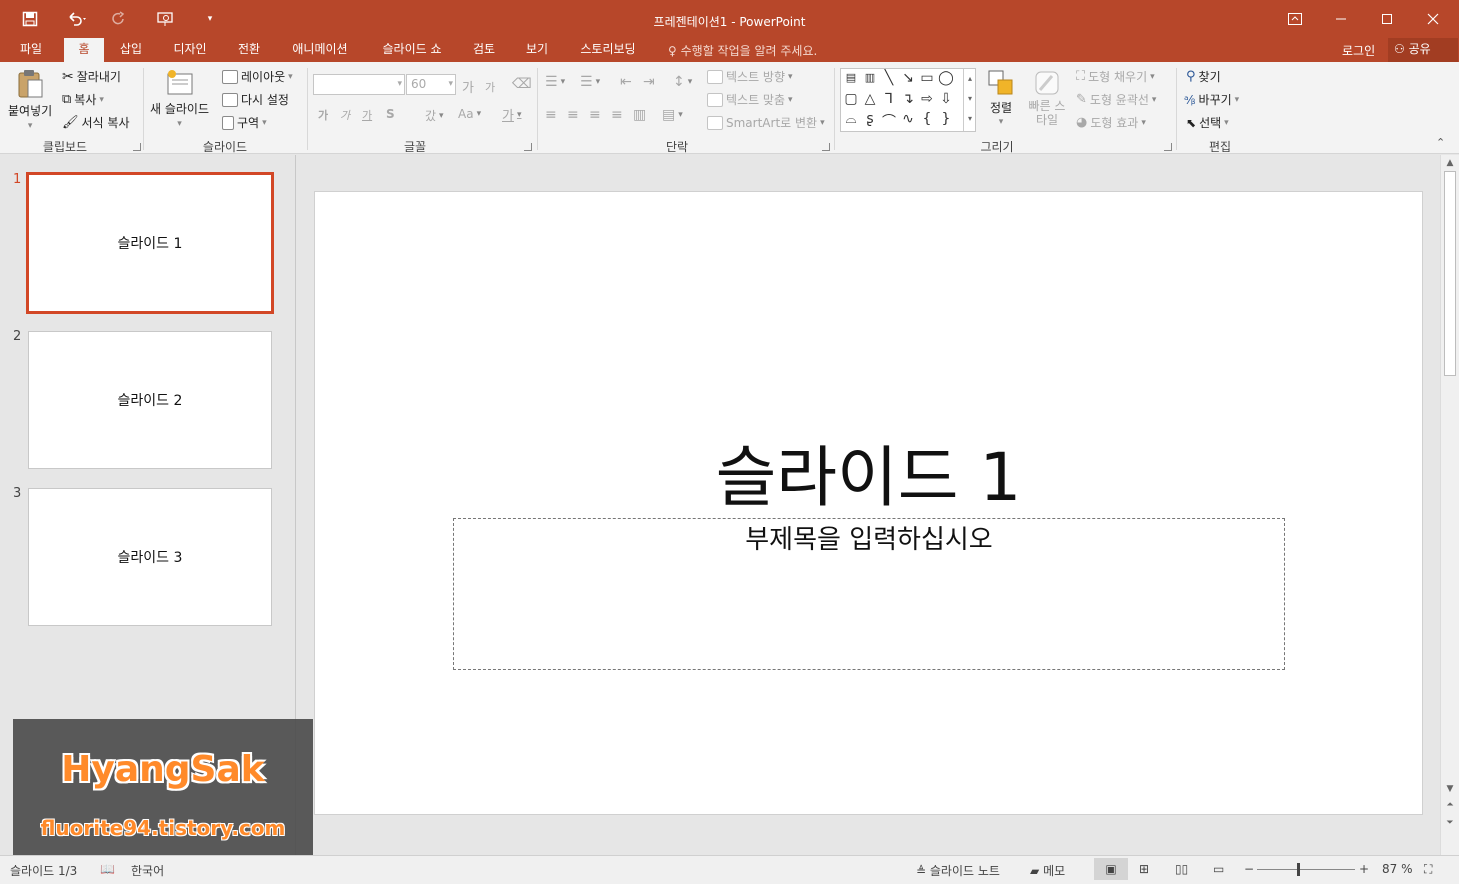 The width and height of the screenshot is (1459, 884). What do you see at coordinates (1218, 869) in the screenshot?
I see `slideshow-icon: ▭` at bounding box center [1218, 869].